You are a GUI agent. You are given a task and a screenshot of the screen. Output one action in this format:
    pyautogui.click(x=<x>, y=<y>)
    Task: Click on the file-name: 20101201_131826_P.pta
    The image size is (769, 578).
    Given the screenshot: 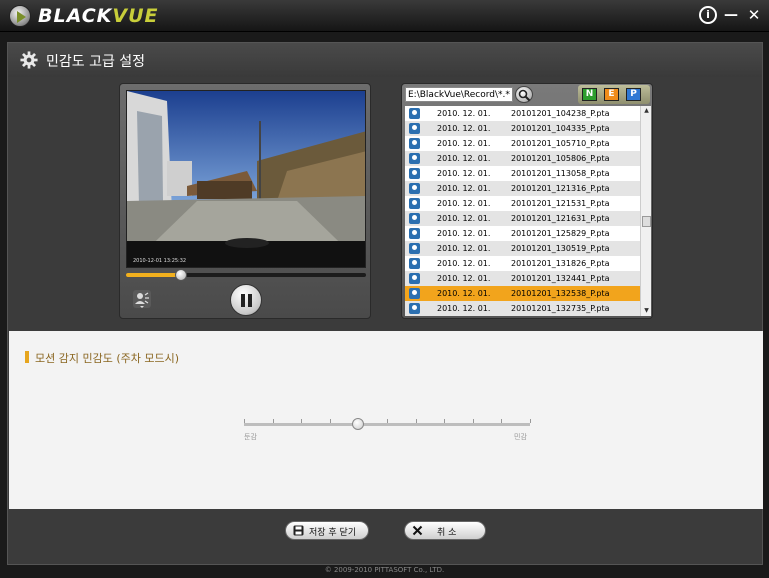 What is the action you would take?
    pyautogui.click(x=560, y=263)
    